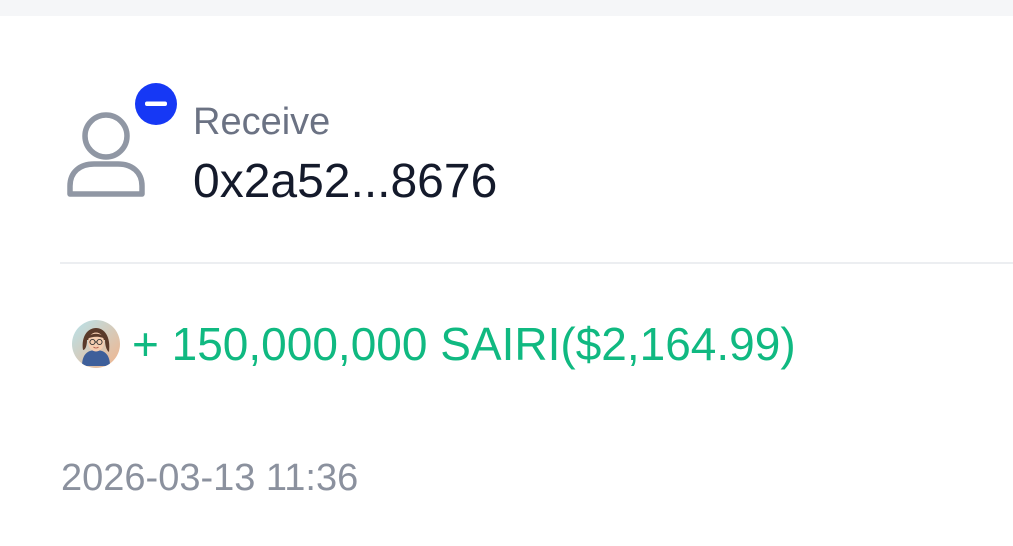 The height and width of the screenshot is (546, 1013). What do you see at coordinates (506, 8) in the screenshot?
I see `top-strip` at bounding box center [506, 8].